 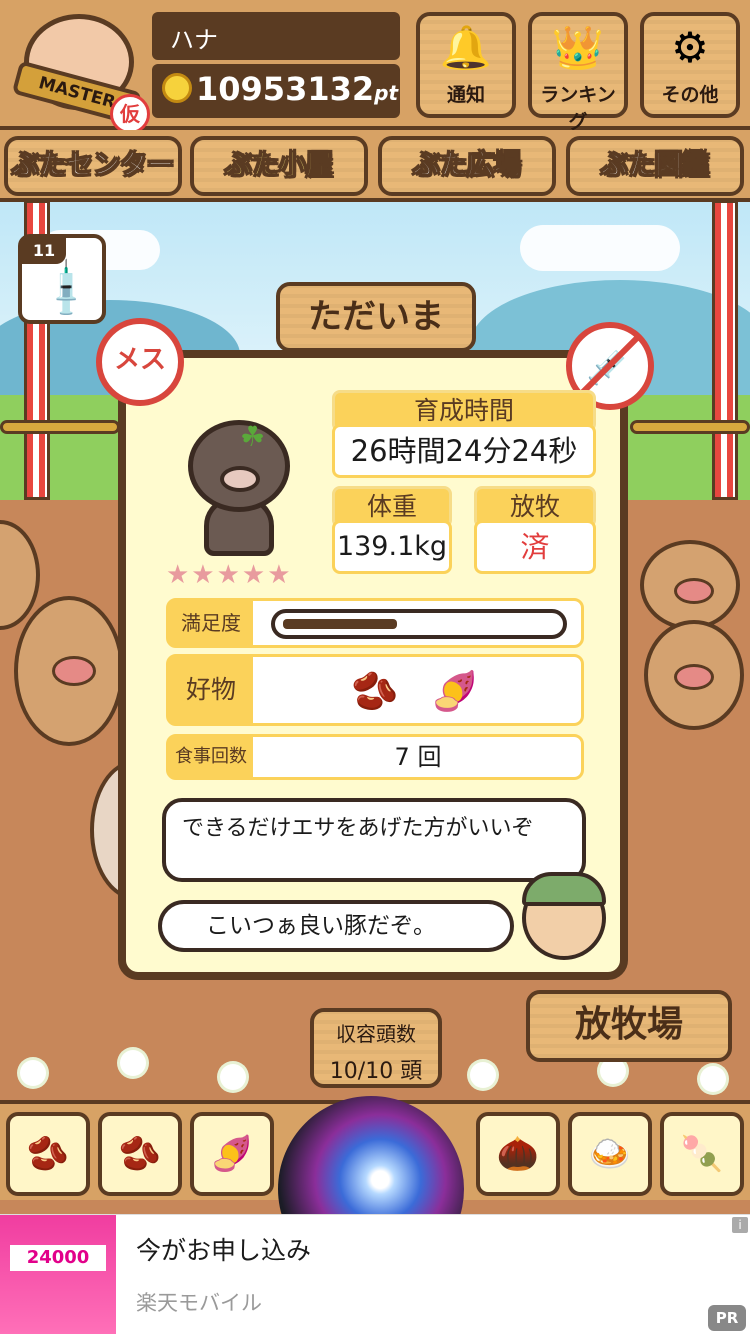 I want to click on acorn-icon: 🌰, so click(x=518, y=1154).